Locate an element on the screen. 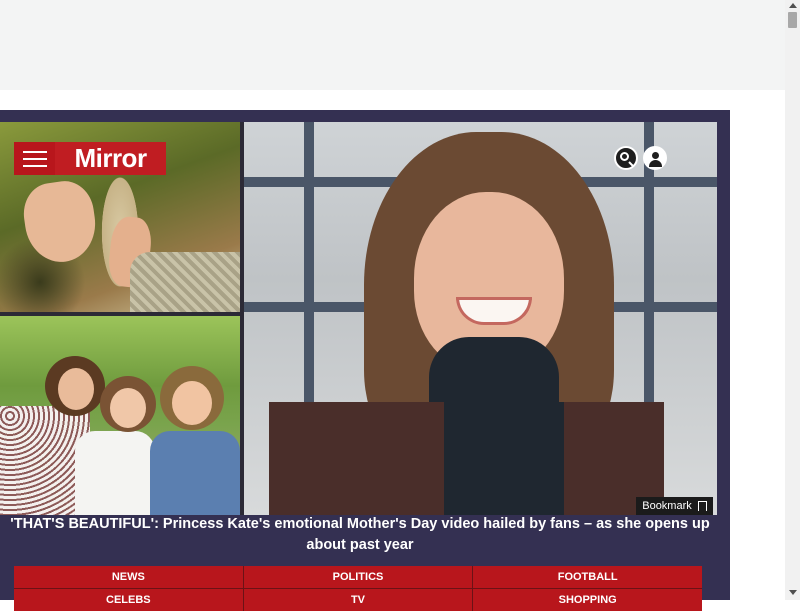 The width and height of the screenshot is (800, 611). scroll-down-arrow-icon is located at coordinates (793, 592).